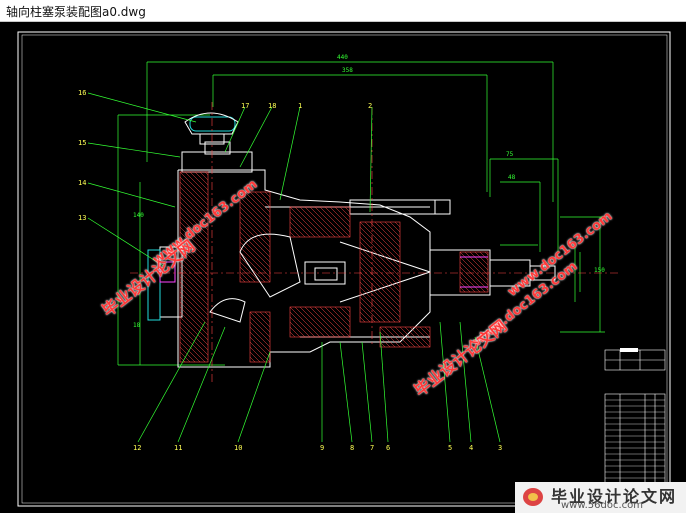  Describe the element at coordinates (471, 448) in the screenshot. I see `part-number-4: 4` at that location.